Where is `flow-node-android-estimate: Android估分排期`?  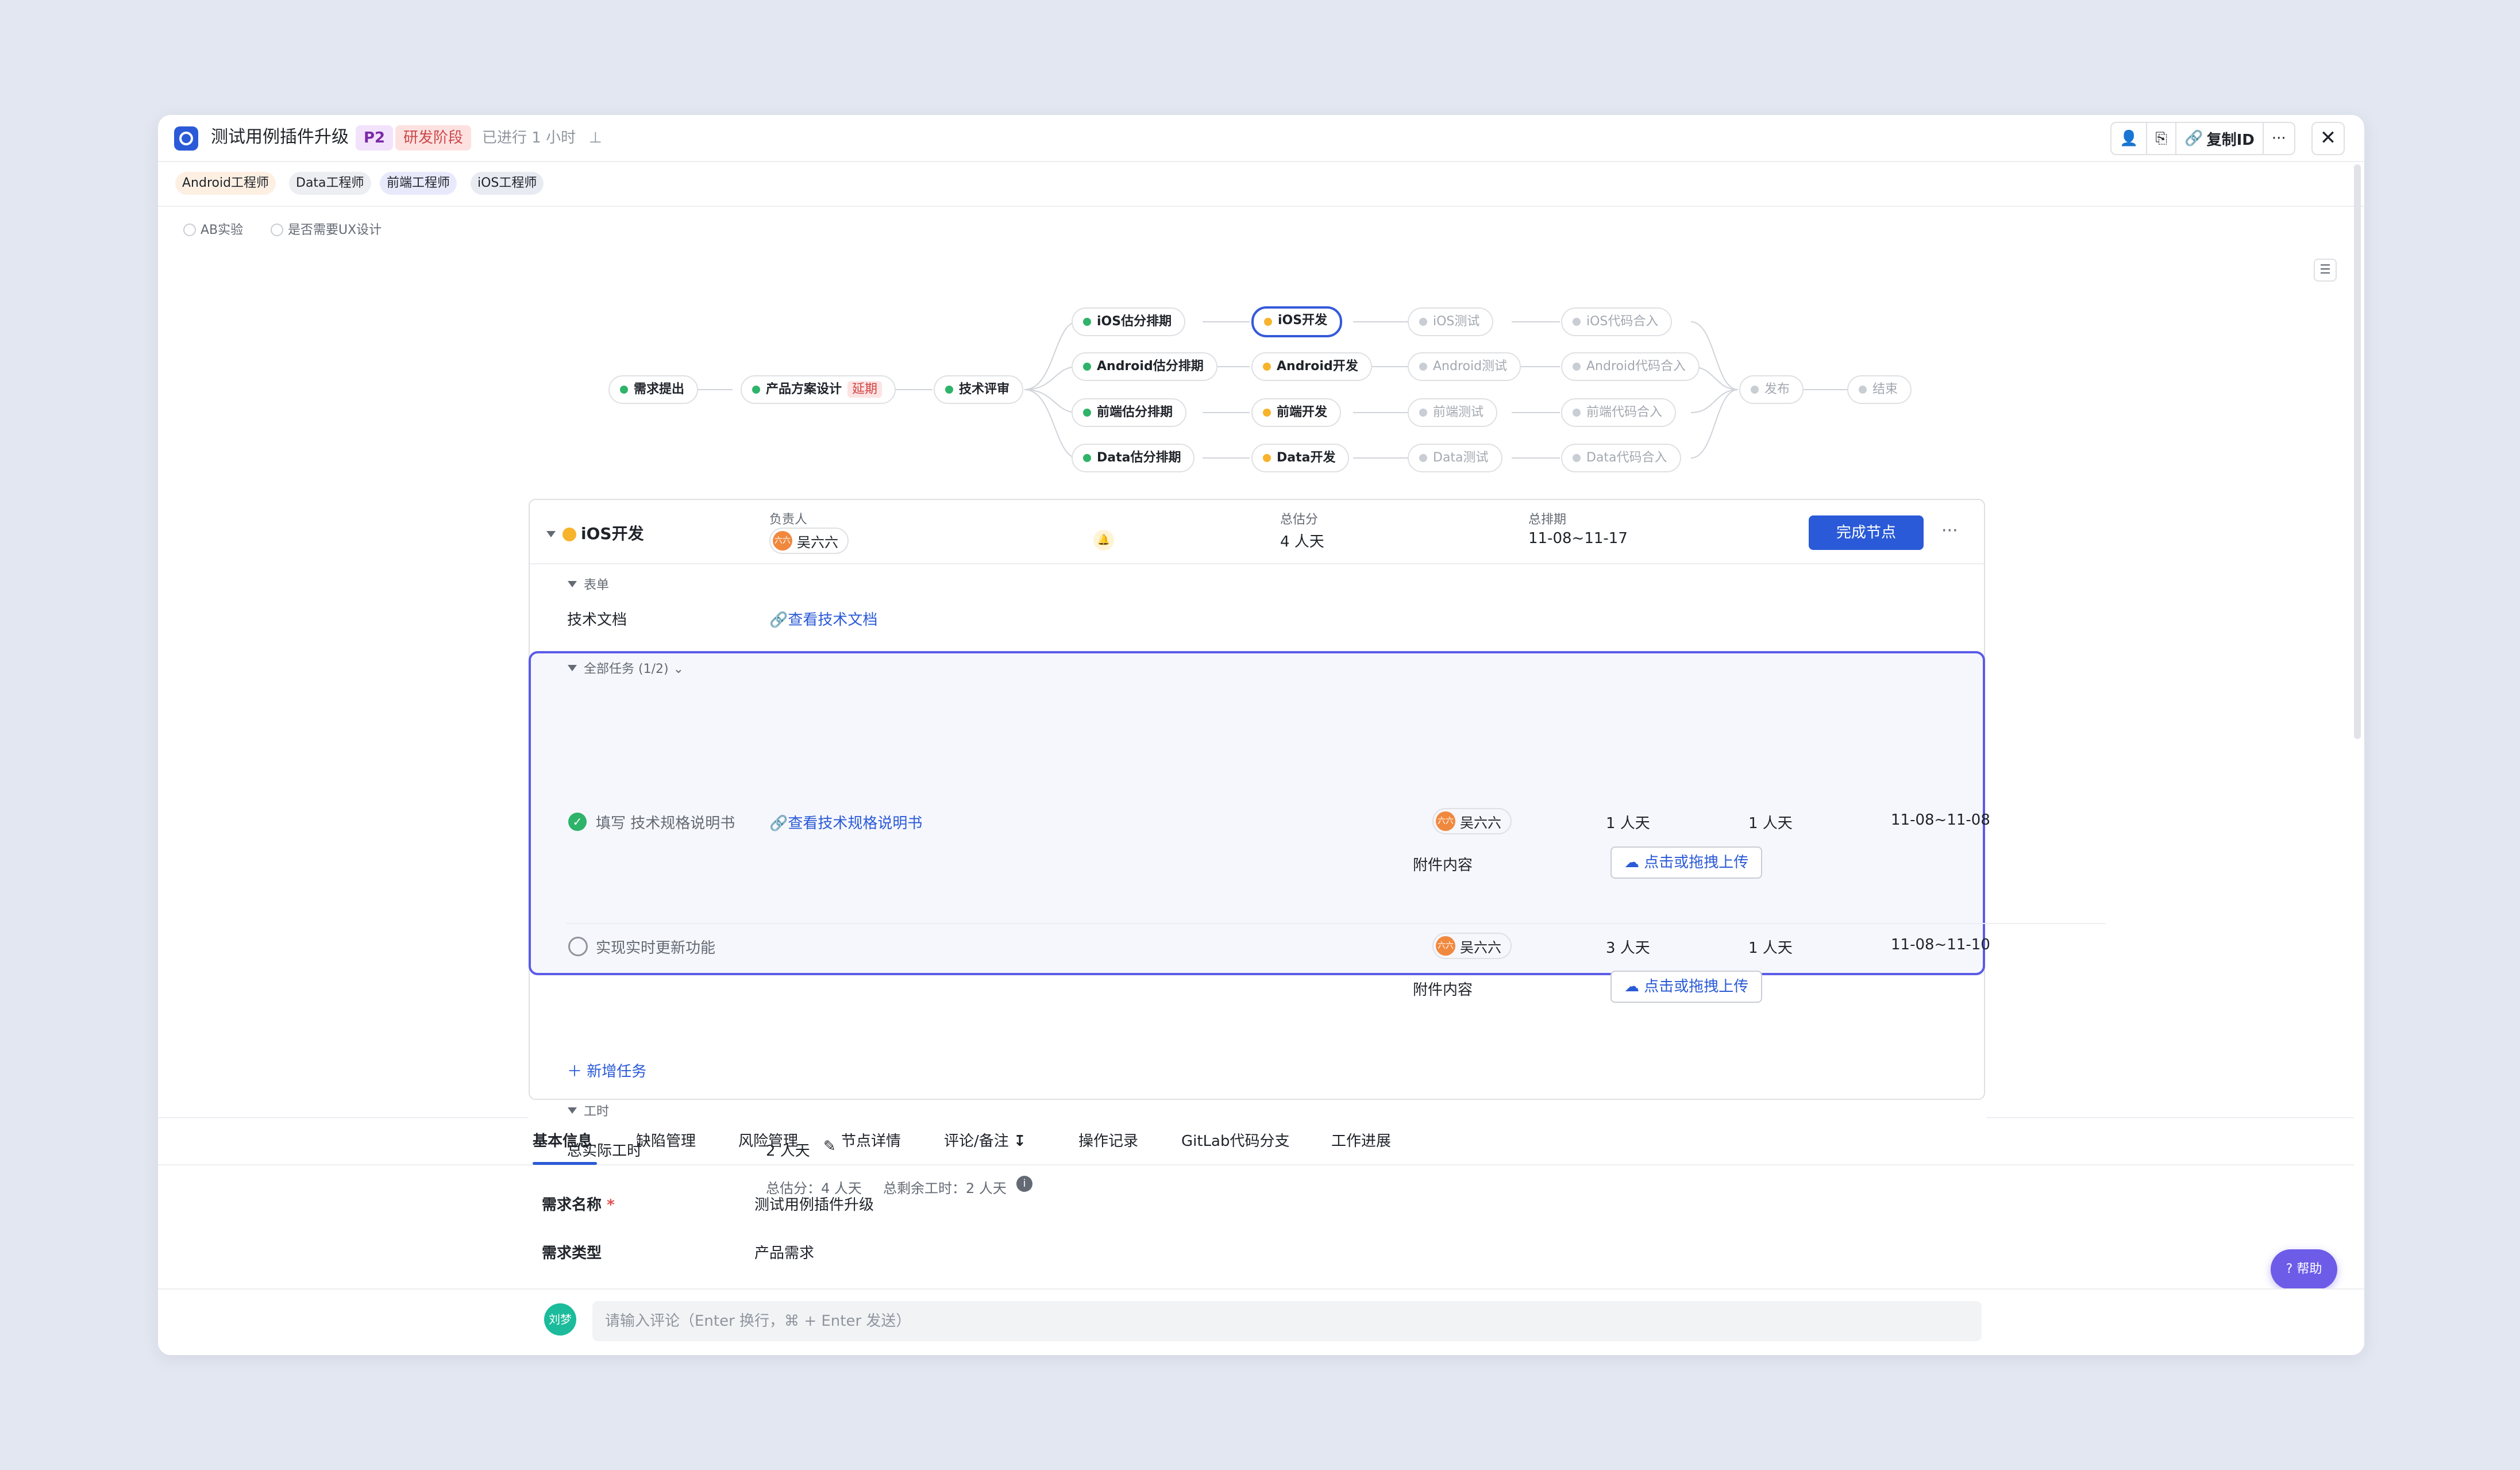 flow-node-android-estimate: Android估分排期 is located at coordinates (1145, 366).